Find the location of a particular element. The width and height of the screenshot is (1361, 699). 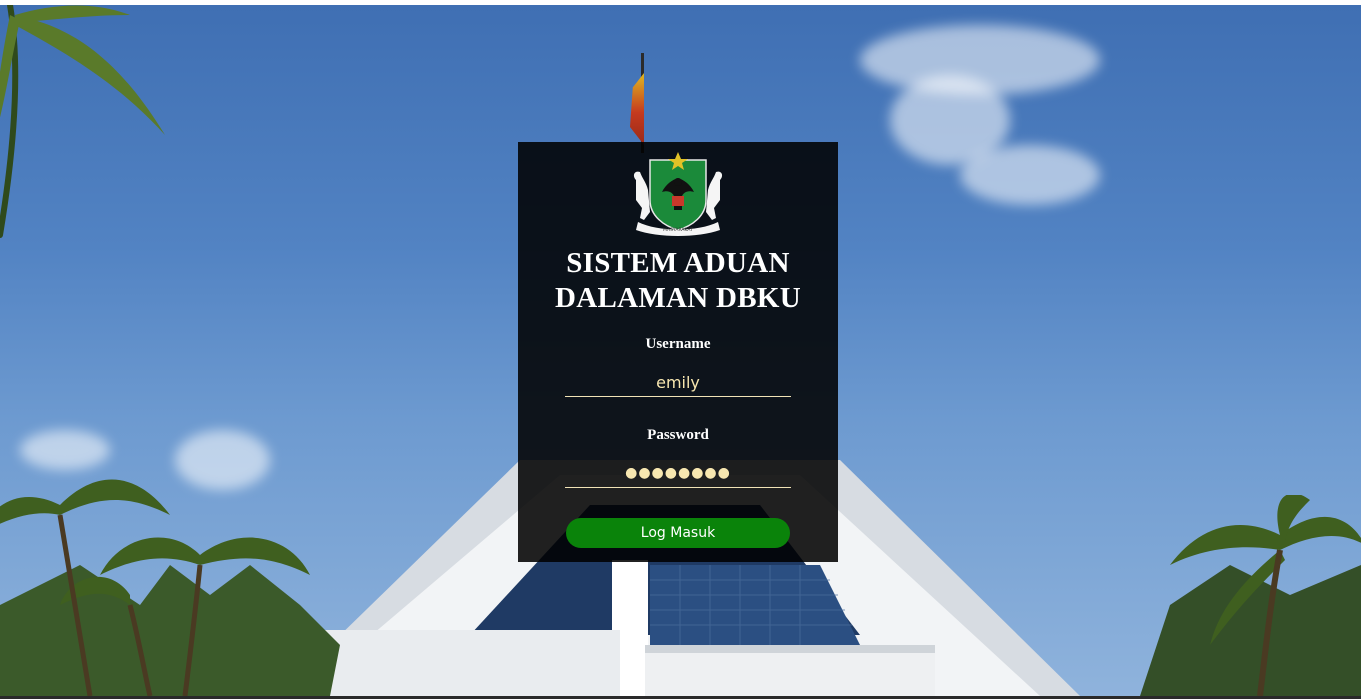

page-title-line-2: DALAMAN DBKU is located at coordinates (678, 298).